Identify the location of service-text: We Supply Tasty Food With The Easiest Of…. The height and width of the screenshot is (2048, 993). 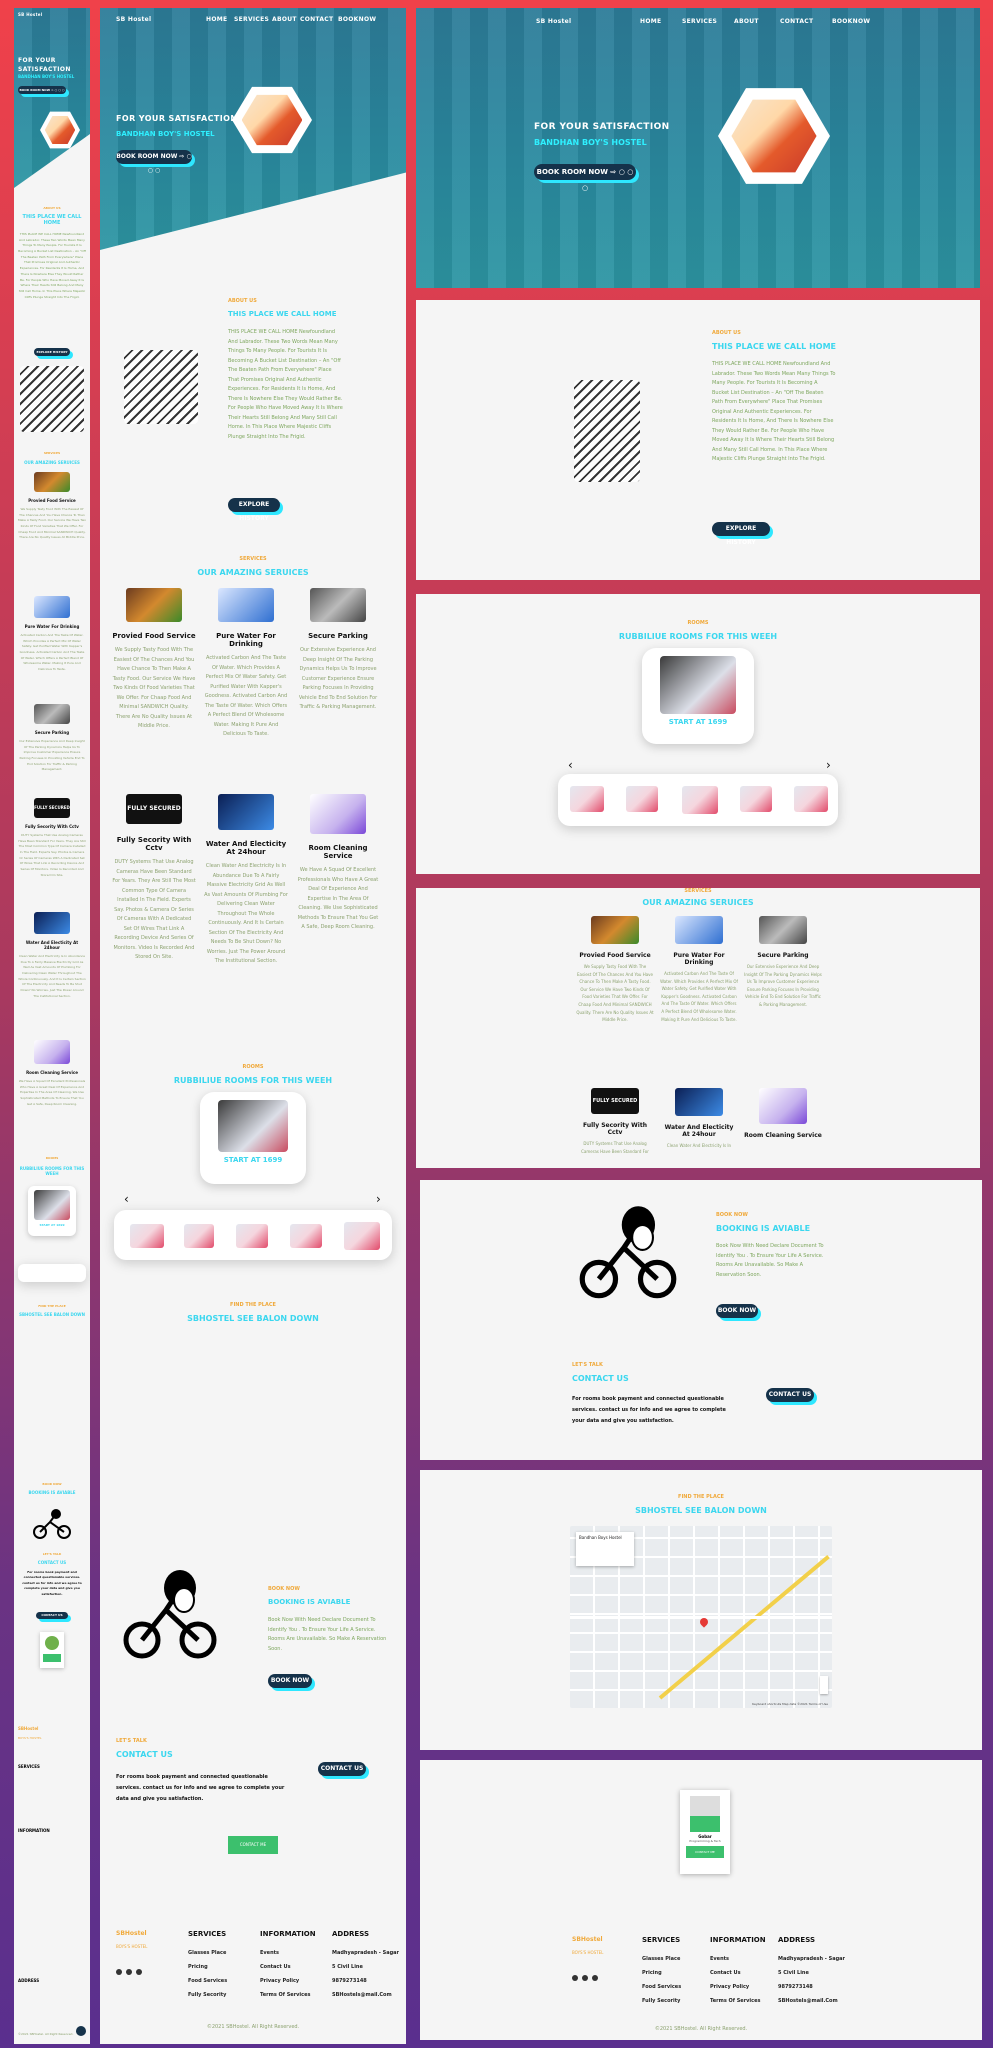
(154, 688).